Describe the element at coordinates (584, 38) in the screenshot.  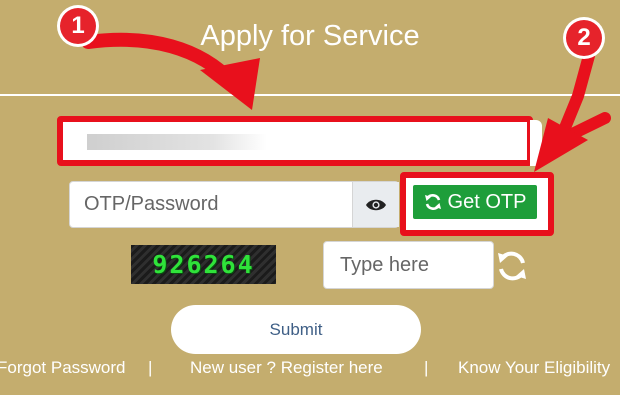
I see `annotation-badge-2: 2` at that location.